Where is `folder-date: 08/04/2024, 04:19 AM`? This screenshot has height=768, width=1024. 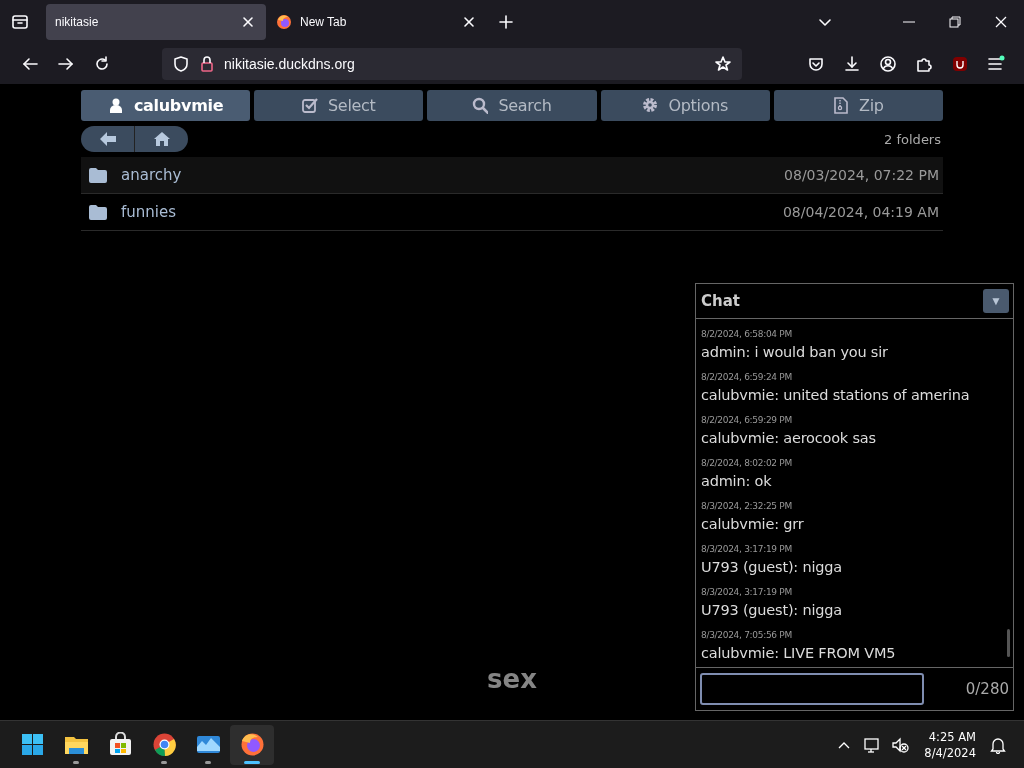 folder-date: 08/04/2024, 04:19 AM is located at coordinates (860, 212).